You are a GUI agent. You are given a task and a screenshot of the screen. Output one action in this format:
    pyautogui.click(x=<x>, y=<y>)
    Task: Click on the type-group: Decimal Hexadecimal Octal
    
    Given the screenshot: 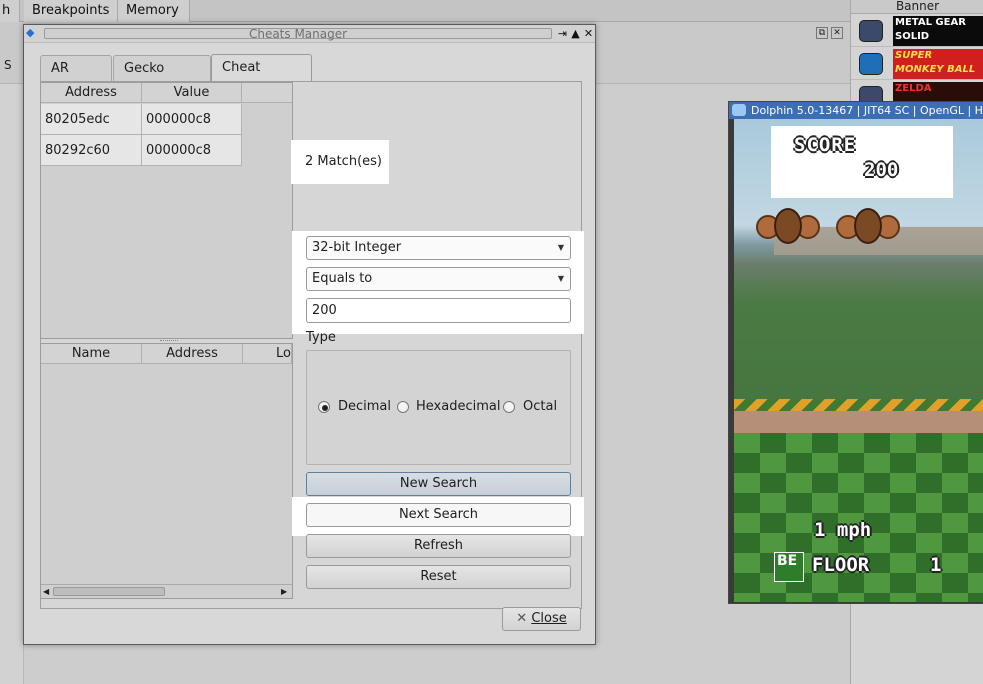 What is the action you would take?
    pyautogui.click(x=438, y=407)
    